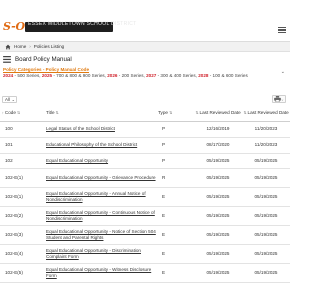 This screenshot has height=290, width=320. What do you see at coordinates (10, 112) in the screenshot?
I see `column-header-code-label: Code` at bounding box center [10, 112].